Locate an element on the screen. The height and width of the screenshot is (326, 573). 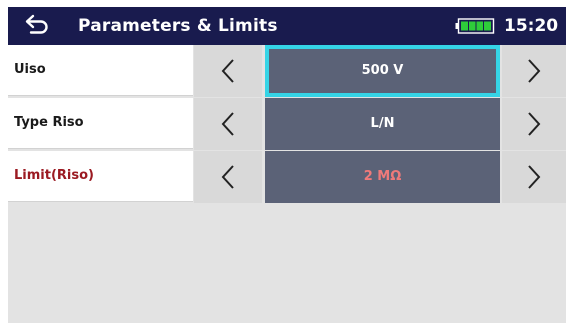
decrease-uiso-button is located at coordinates (228, 71).